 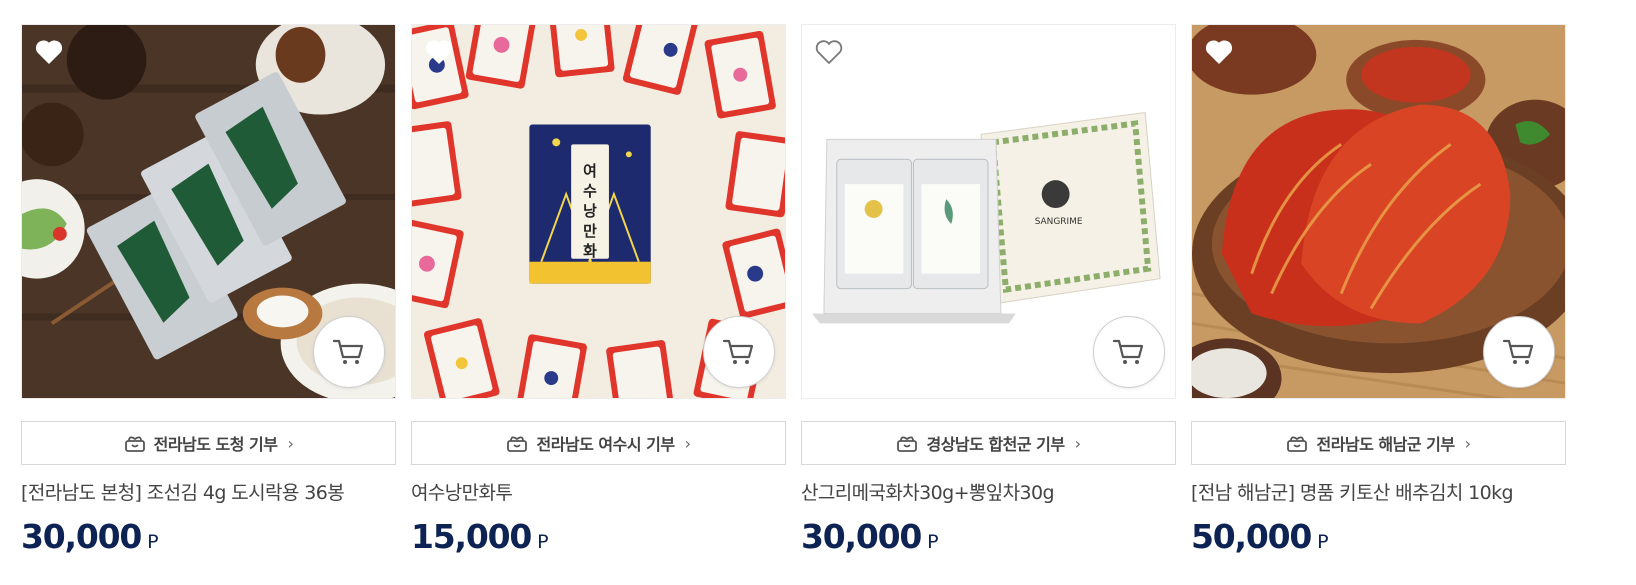 I want to click on product-image: SANGRIME, so click(x=988, y=211).